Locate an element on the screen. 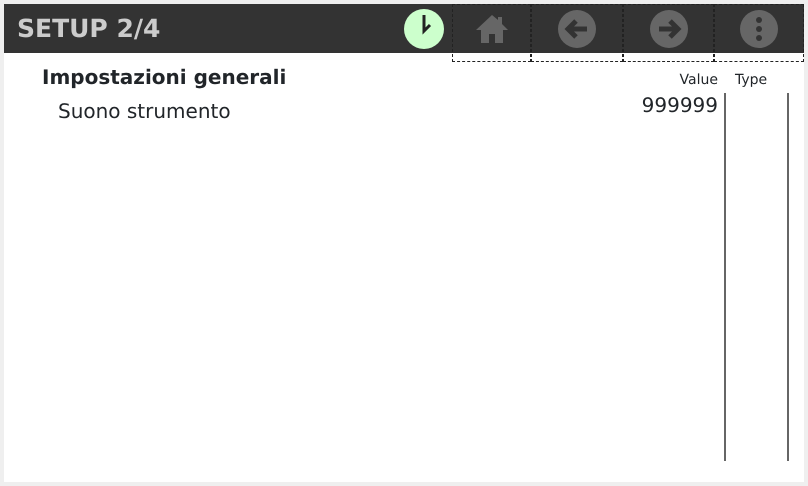 The image size is (808, 486). column-header: Value is located at coordinates (698, 80).